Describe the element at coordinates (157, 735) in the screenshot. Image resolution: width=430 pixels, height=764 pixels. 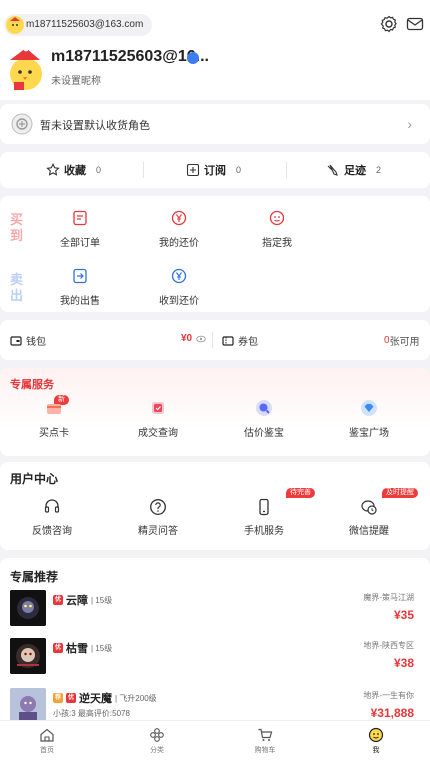
I see `category-icon` at that location.